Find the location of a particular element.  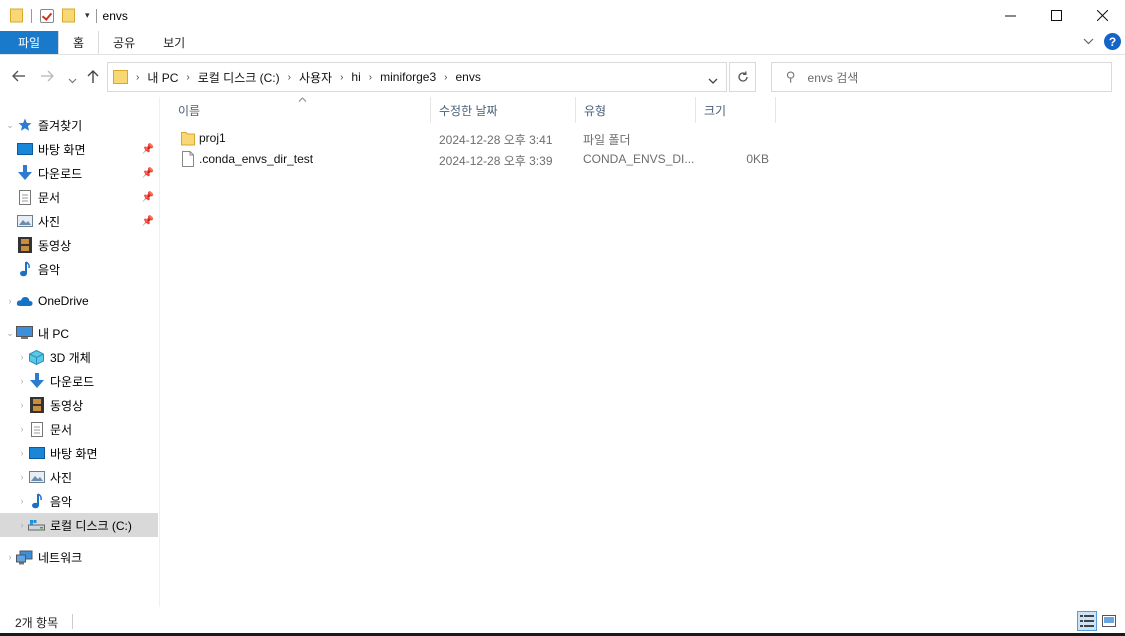

breadcrumb-item: miniforge3 is located at coordinates (408, 77).